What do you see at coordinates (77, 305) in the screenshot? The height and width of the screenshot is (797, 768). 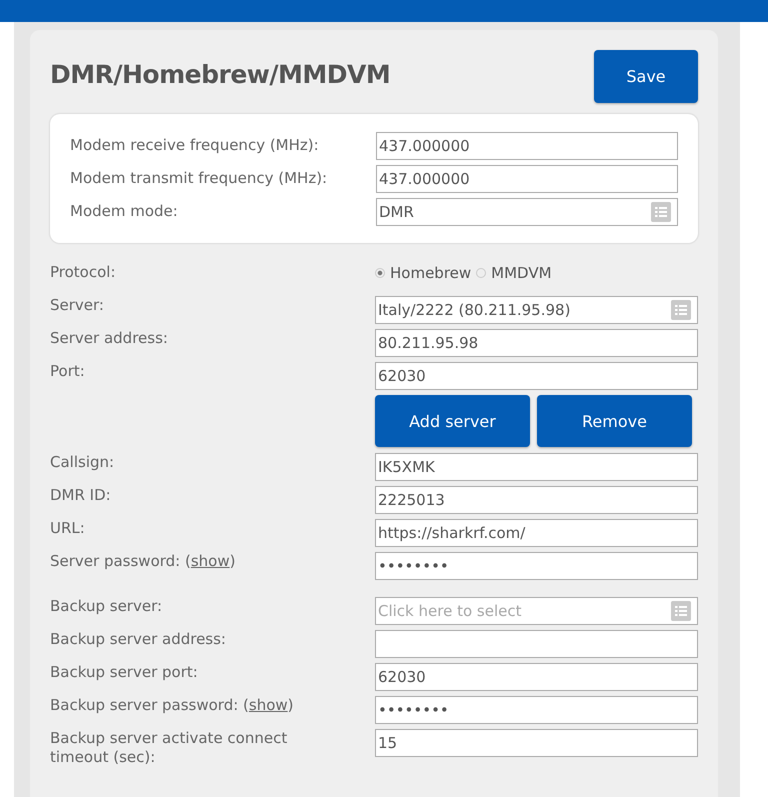 I see `field-label: Server:` at bounding box center [77, 305].